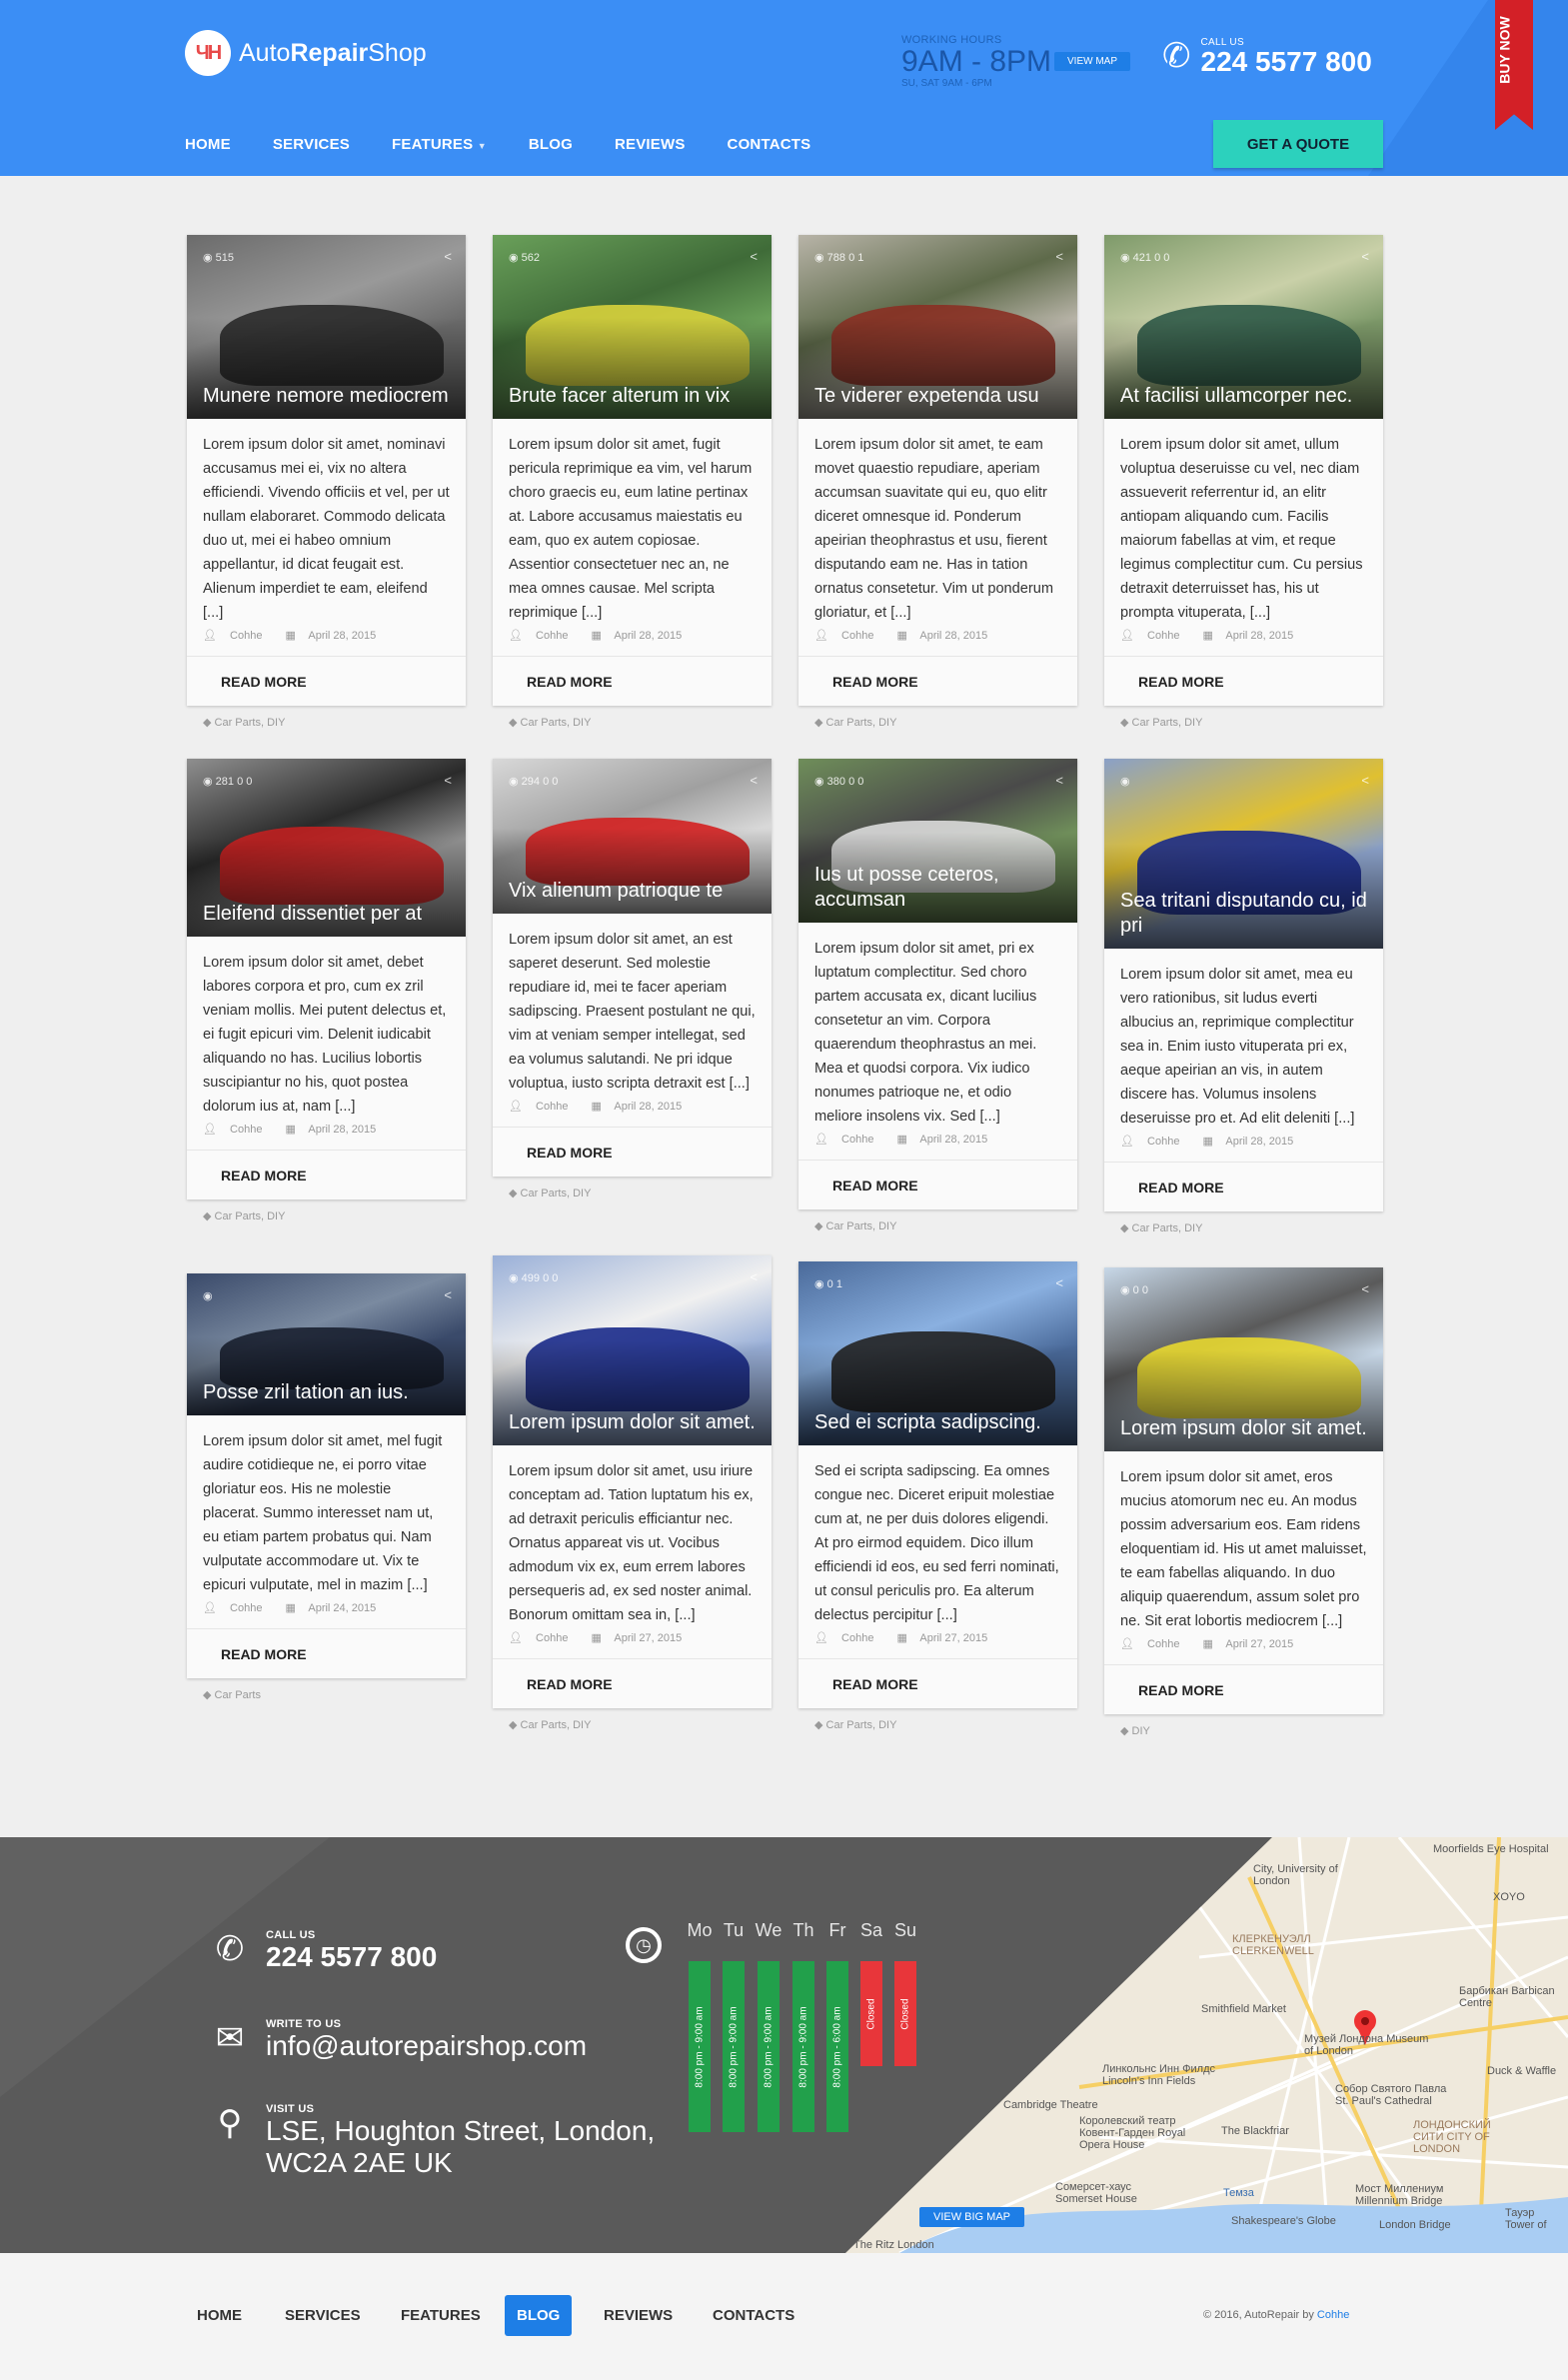 This screenshot has width=1568, height=2380. Describe the element at coordinates (1135, 1730) in the screenshot. I see `post-tags: ◆ DIY` at that location.